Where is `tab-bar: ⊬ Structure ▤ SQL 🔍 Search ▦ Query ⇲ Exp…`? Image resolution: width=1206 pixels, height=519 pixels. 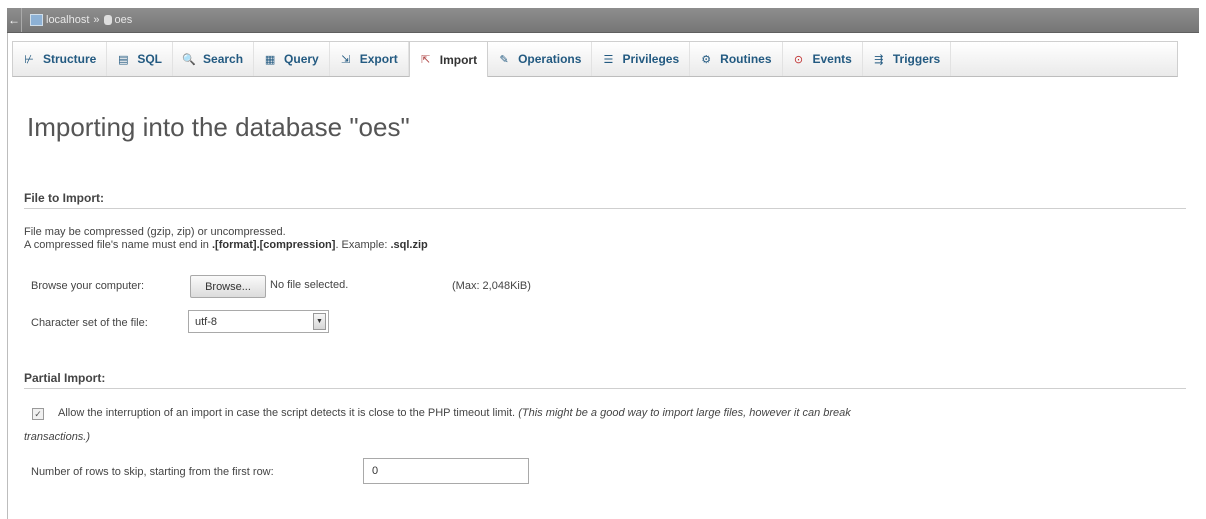 tab-bar: ⊬ Structure ▤ SQL 🔍 Search ▦ Query ⇲ Exp… is located at coordinates (595, 59).